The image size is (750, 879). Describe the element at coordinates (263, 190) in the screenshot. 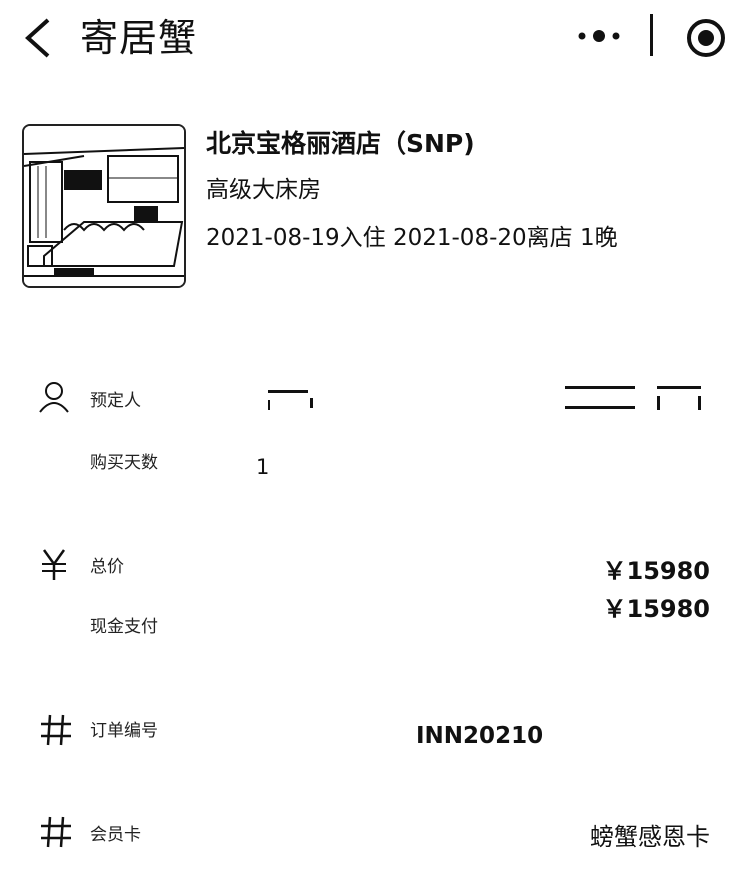

I see `room-type: 高级大床房` at that location.